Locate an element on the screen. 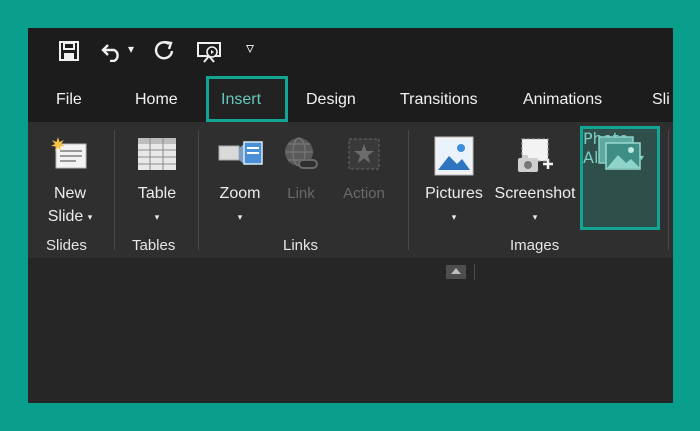  photo-album-button: Photo Album ▾ is located at coordinates (620, 178).